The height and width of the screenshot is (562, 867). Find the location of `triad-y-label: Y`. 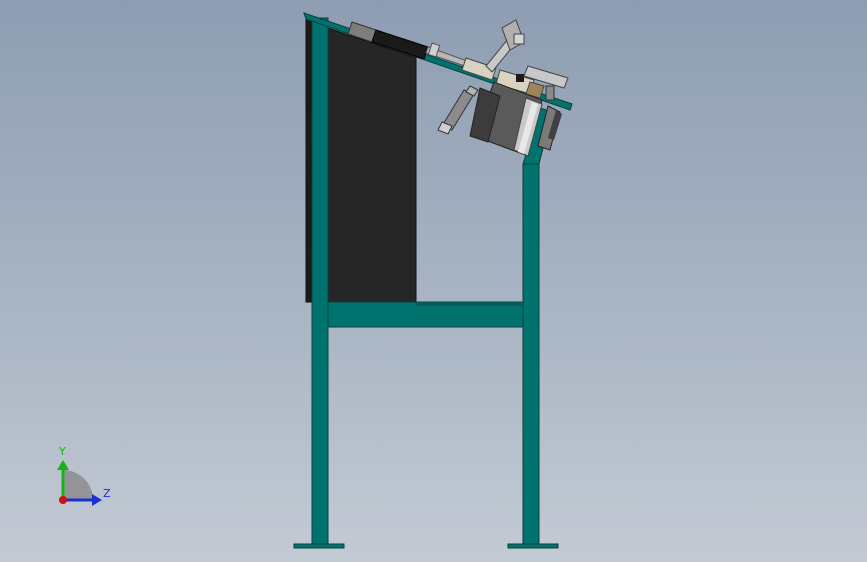

triad-y-label: Y is located at coordinates (62, 451).